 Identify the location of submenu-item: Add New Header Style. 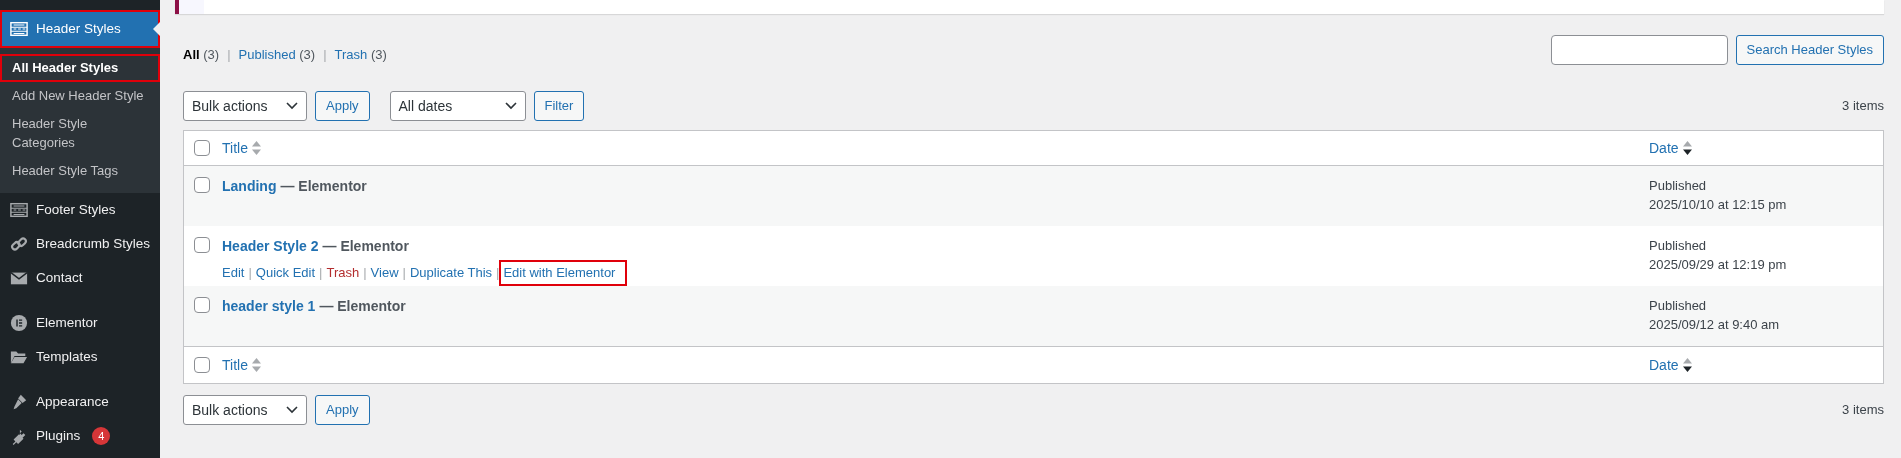
(80, 96).